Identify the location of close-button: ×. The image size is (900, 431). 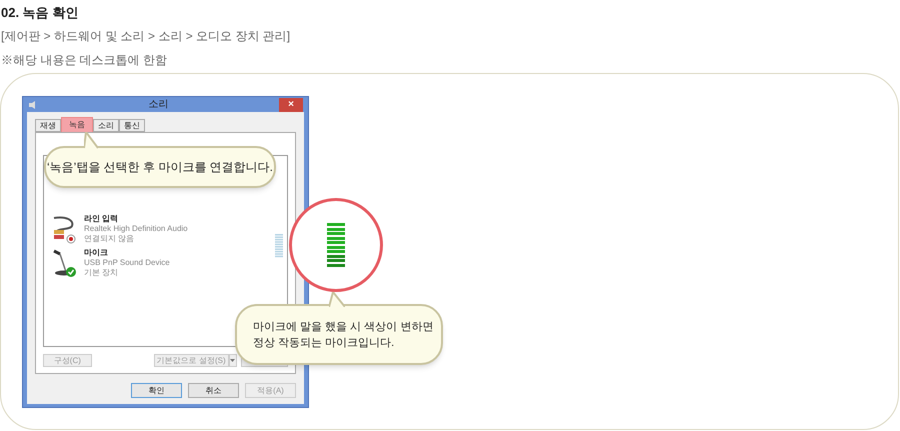
(291, 105).